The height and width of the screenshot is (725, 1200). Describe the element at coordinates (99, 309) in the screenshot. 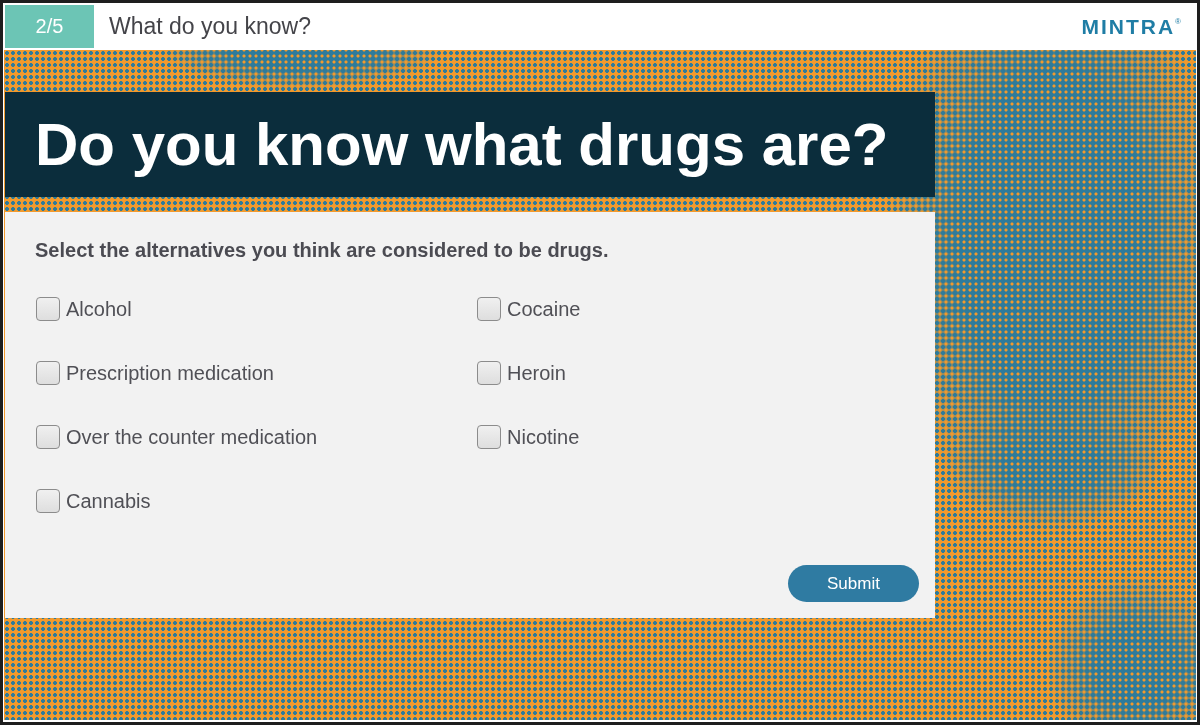

I see `option-label: Alcohol` at that location.